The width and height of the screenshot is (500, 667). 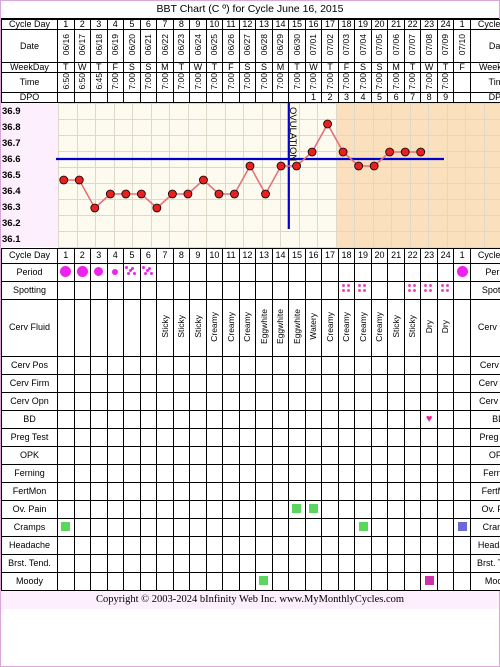 What do you see at coordinates (280, 24) in the screenshot?
I see `cycle-day-cell: 14` at bounding box center [280, 24].